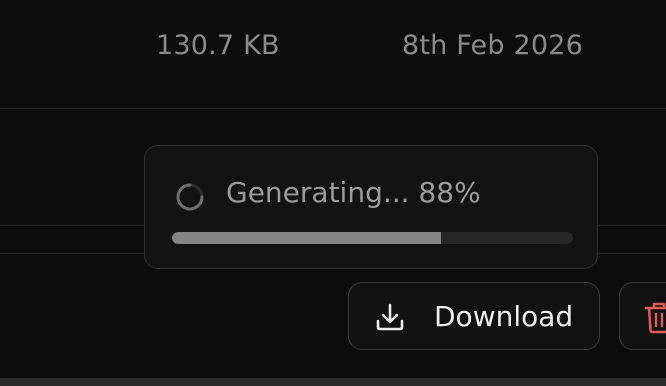  Describe the element at coordinates (390, 317) in the screenshot. I see `download-icon` at that location.